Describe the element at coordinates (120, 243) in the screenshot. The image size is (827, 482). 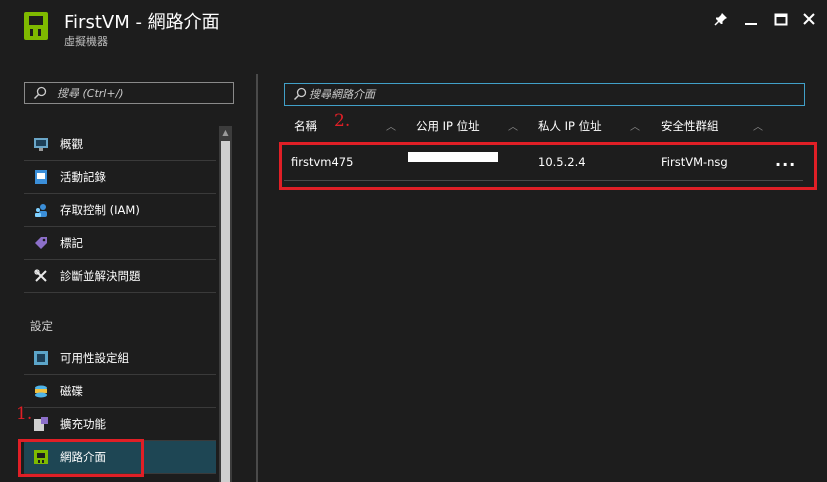
I see `sidebar-item-tags: 標記` at that location.